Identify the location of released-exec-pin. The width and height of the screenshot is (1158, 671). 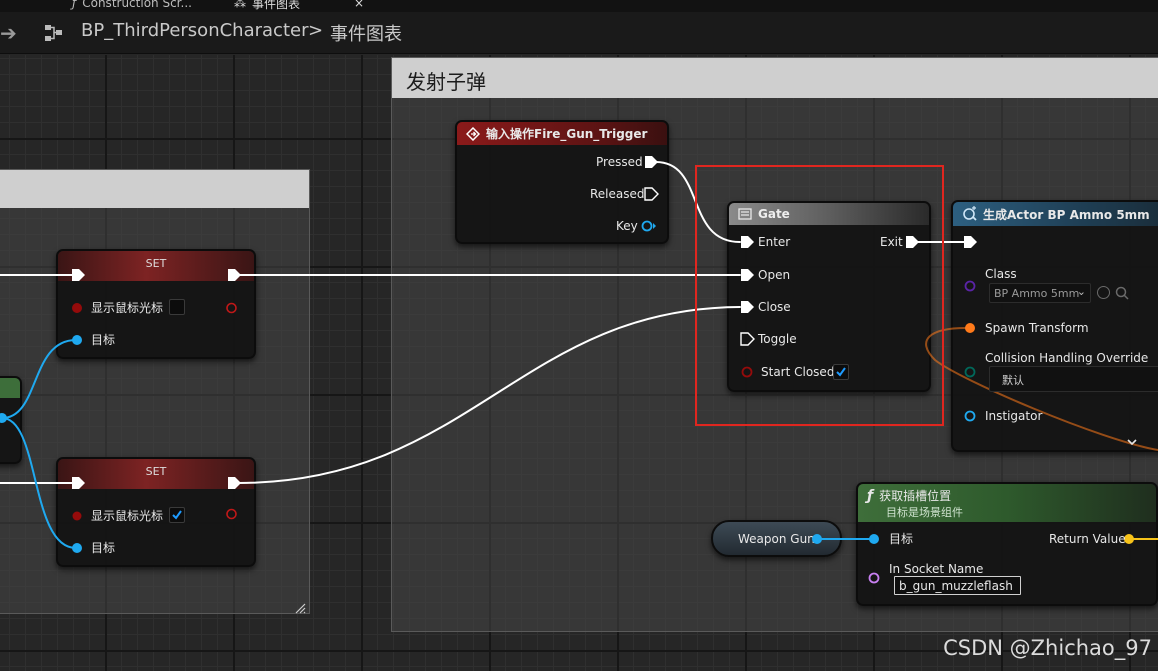
(651, 194).